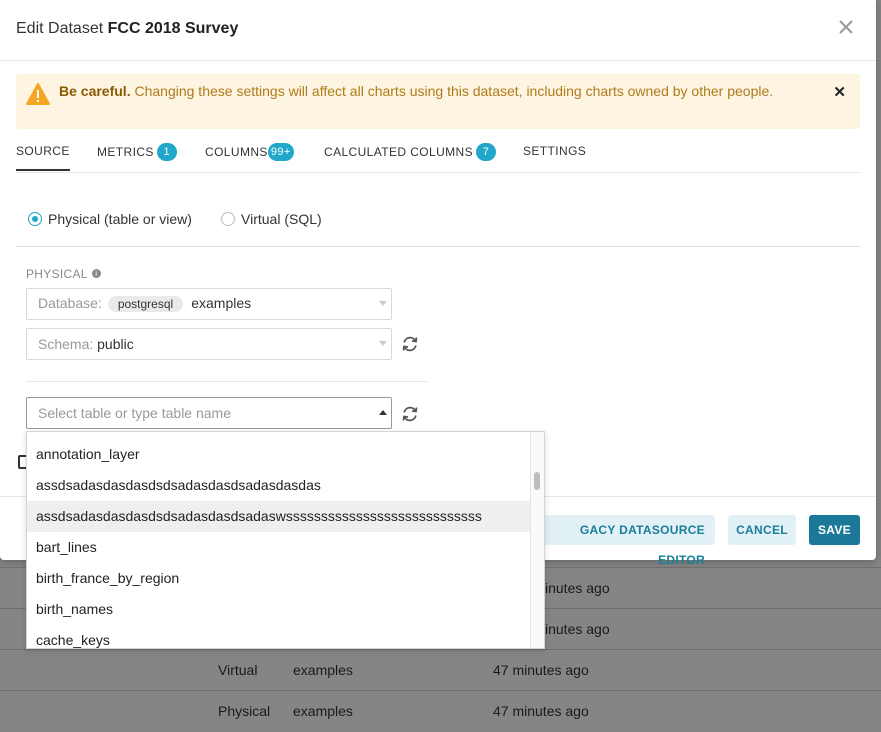  I want to click on physical-section-label: PHYSICAL i, so click(63, 274).